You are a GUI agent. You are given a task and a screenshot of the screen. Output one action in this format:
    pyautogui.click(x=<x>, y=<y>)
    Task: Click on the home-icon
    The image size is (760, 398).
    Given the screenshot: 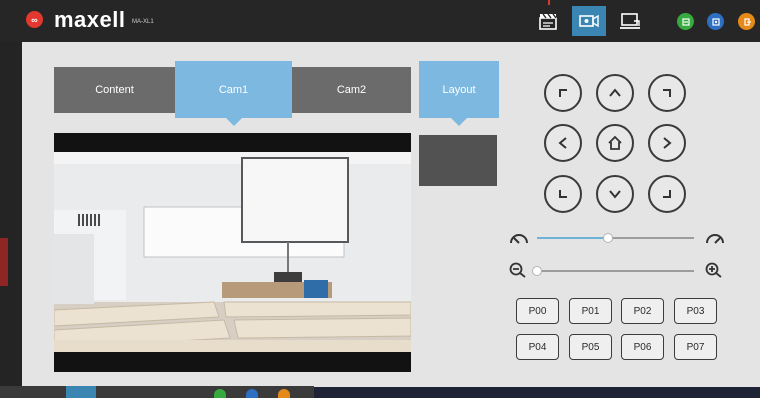 What is the action you would take?
    pyautogui.click(x=615, y=142)
    